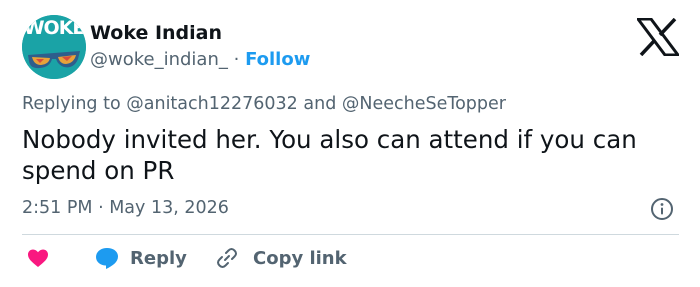 The height and width of the screenshot is (287, 700). Describe the element at coordinates (658, 37) in the screenshot. I see `x-logo-icon` at that location.